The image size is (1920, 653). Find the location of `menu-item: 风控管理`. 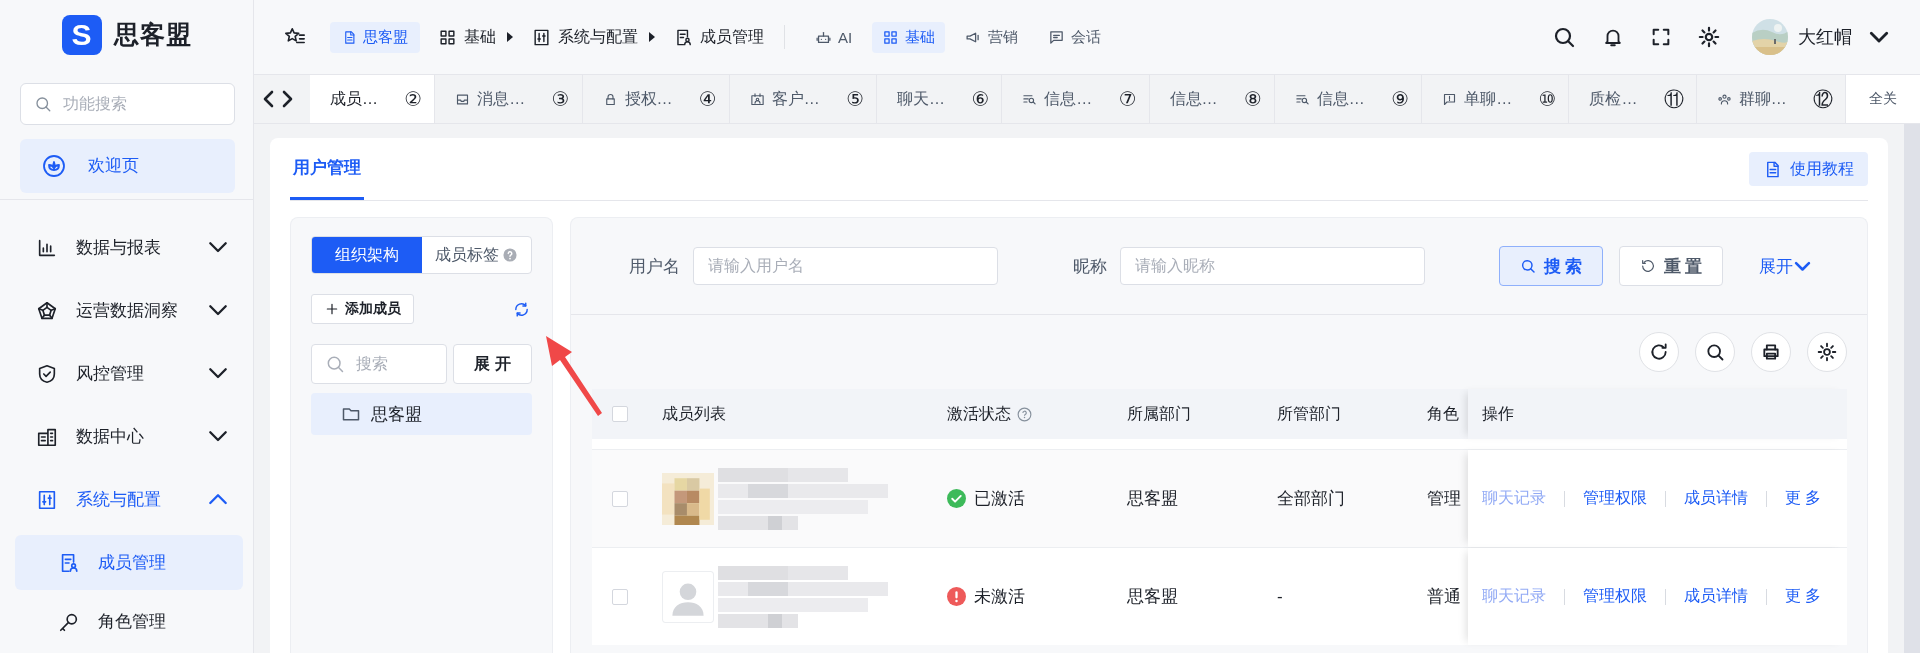

menu-item: 风控管理 is located at coordinates (126, 373).